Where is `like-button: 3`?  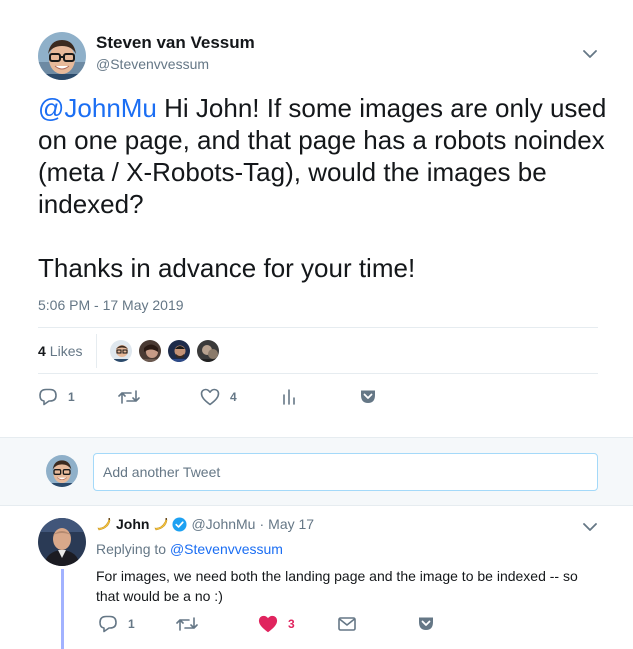 like-button: 3 is located at coordinates (276, 624).